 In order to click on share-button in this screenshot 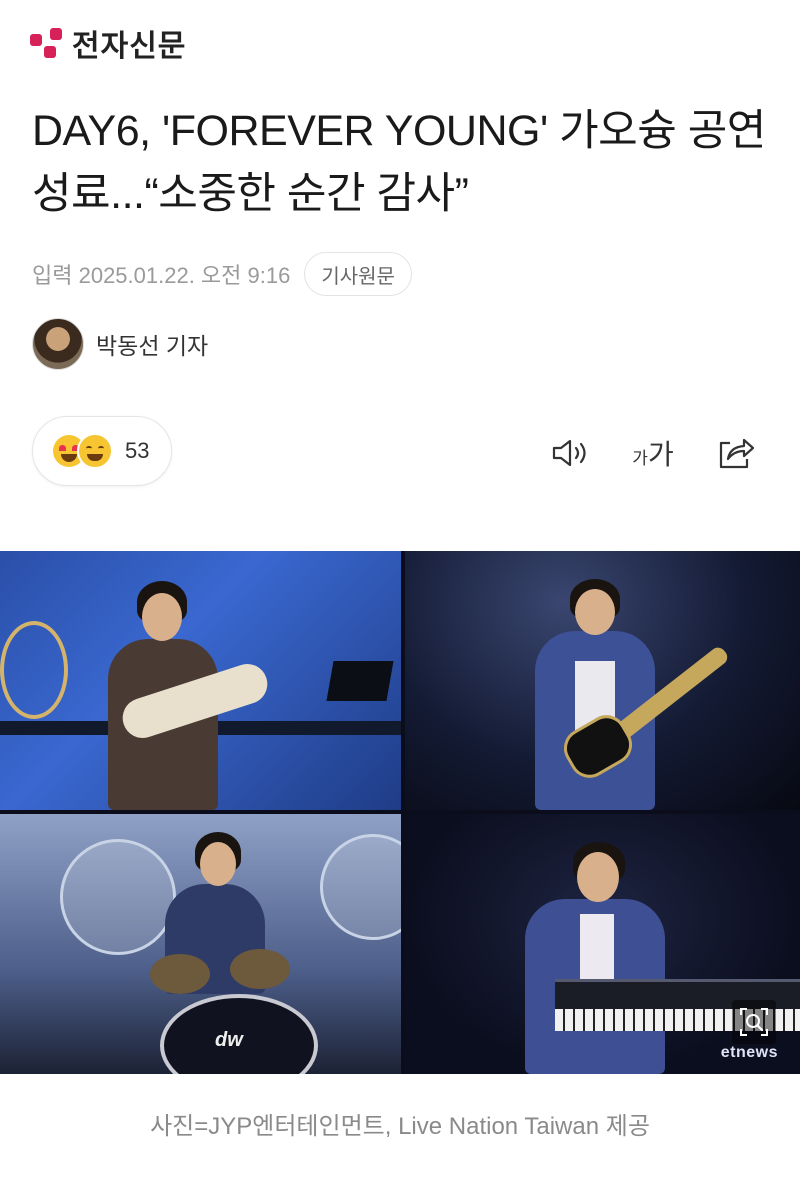, I will do `click(736, 453)`.